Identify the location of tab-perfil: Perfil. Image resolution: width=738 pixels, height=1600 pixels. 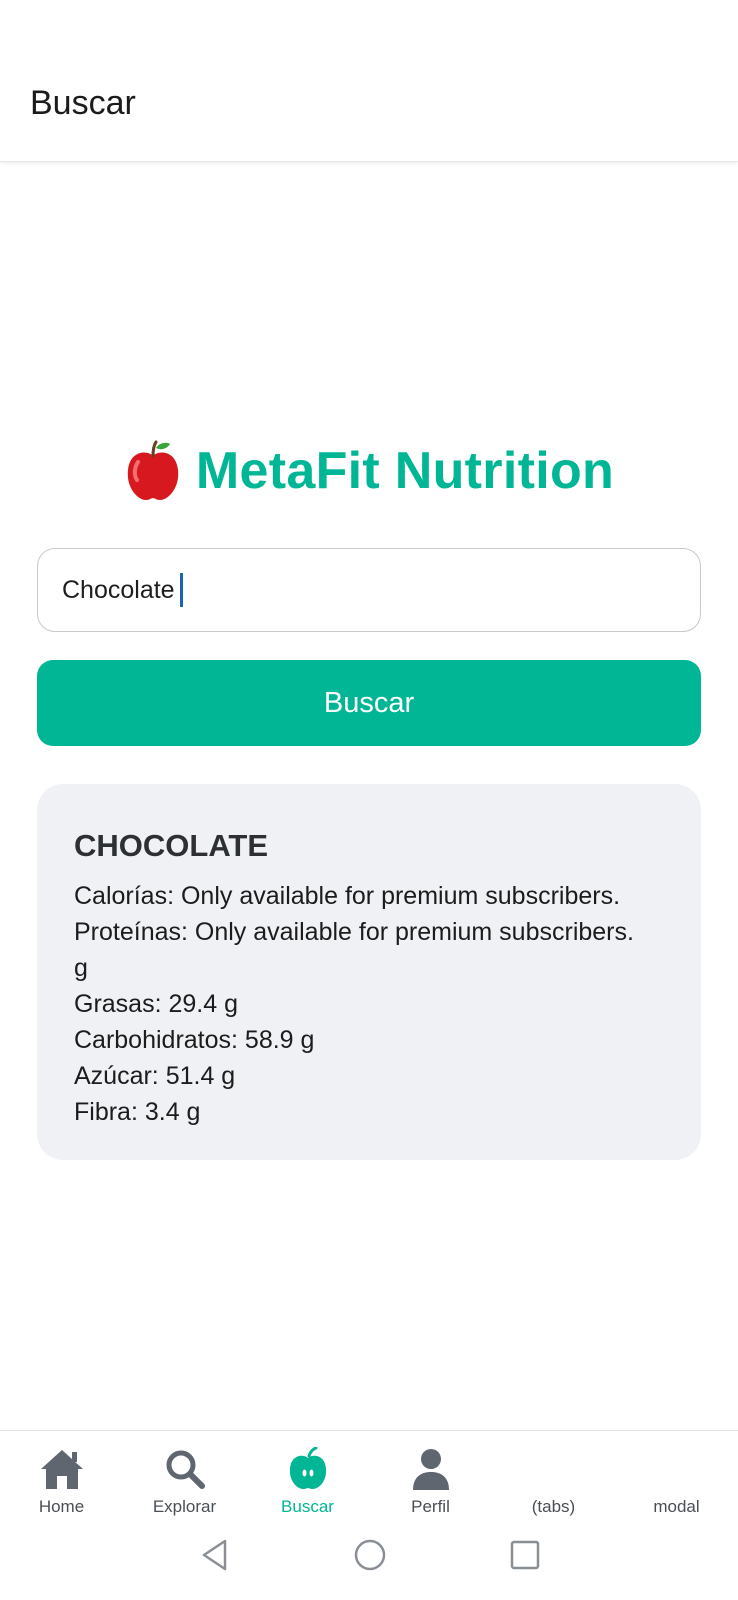
(430, 1477).